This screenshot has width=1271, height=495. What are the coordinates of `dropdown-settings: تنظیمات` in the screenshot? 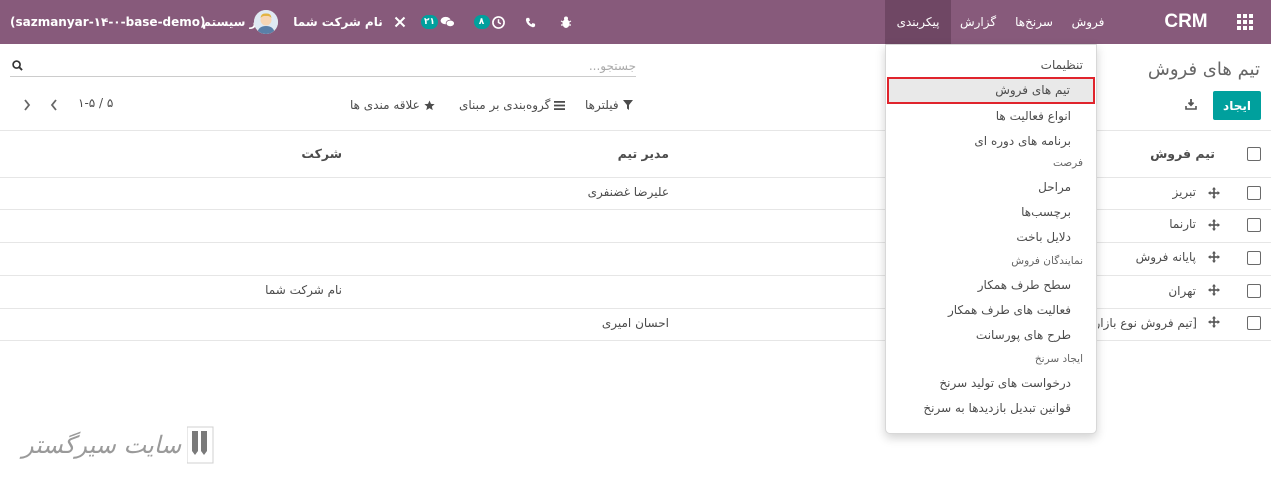 It's located at (991, 65).